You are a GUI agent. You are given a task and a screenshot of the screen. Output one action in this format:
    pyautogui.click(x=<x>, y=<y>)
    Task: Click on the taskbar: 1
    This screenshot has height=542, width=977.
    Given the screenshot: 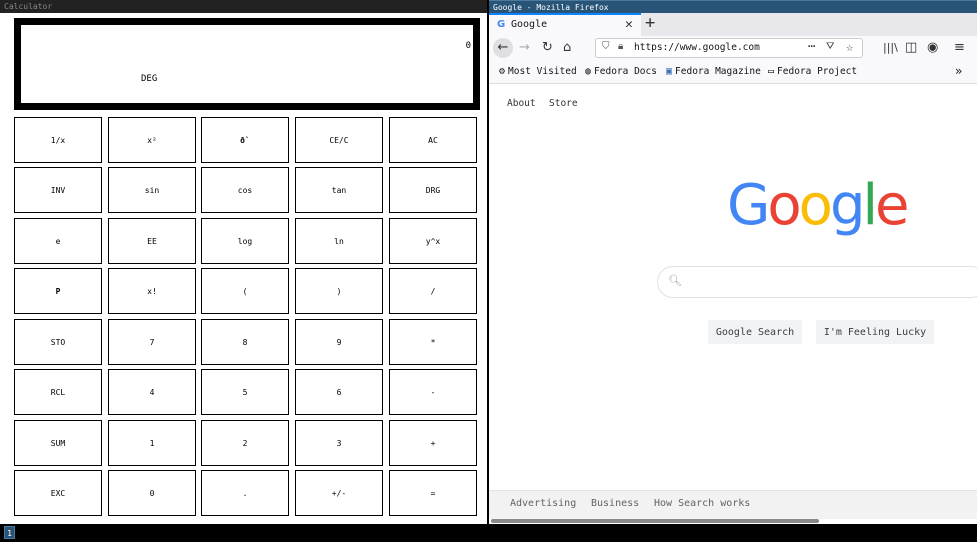 What is the action you would take?
    pyautogui.click(x=488, y=533)
    